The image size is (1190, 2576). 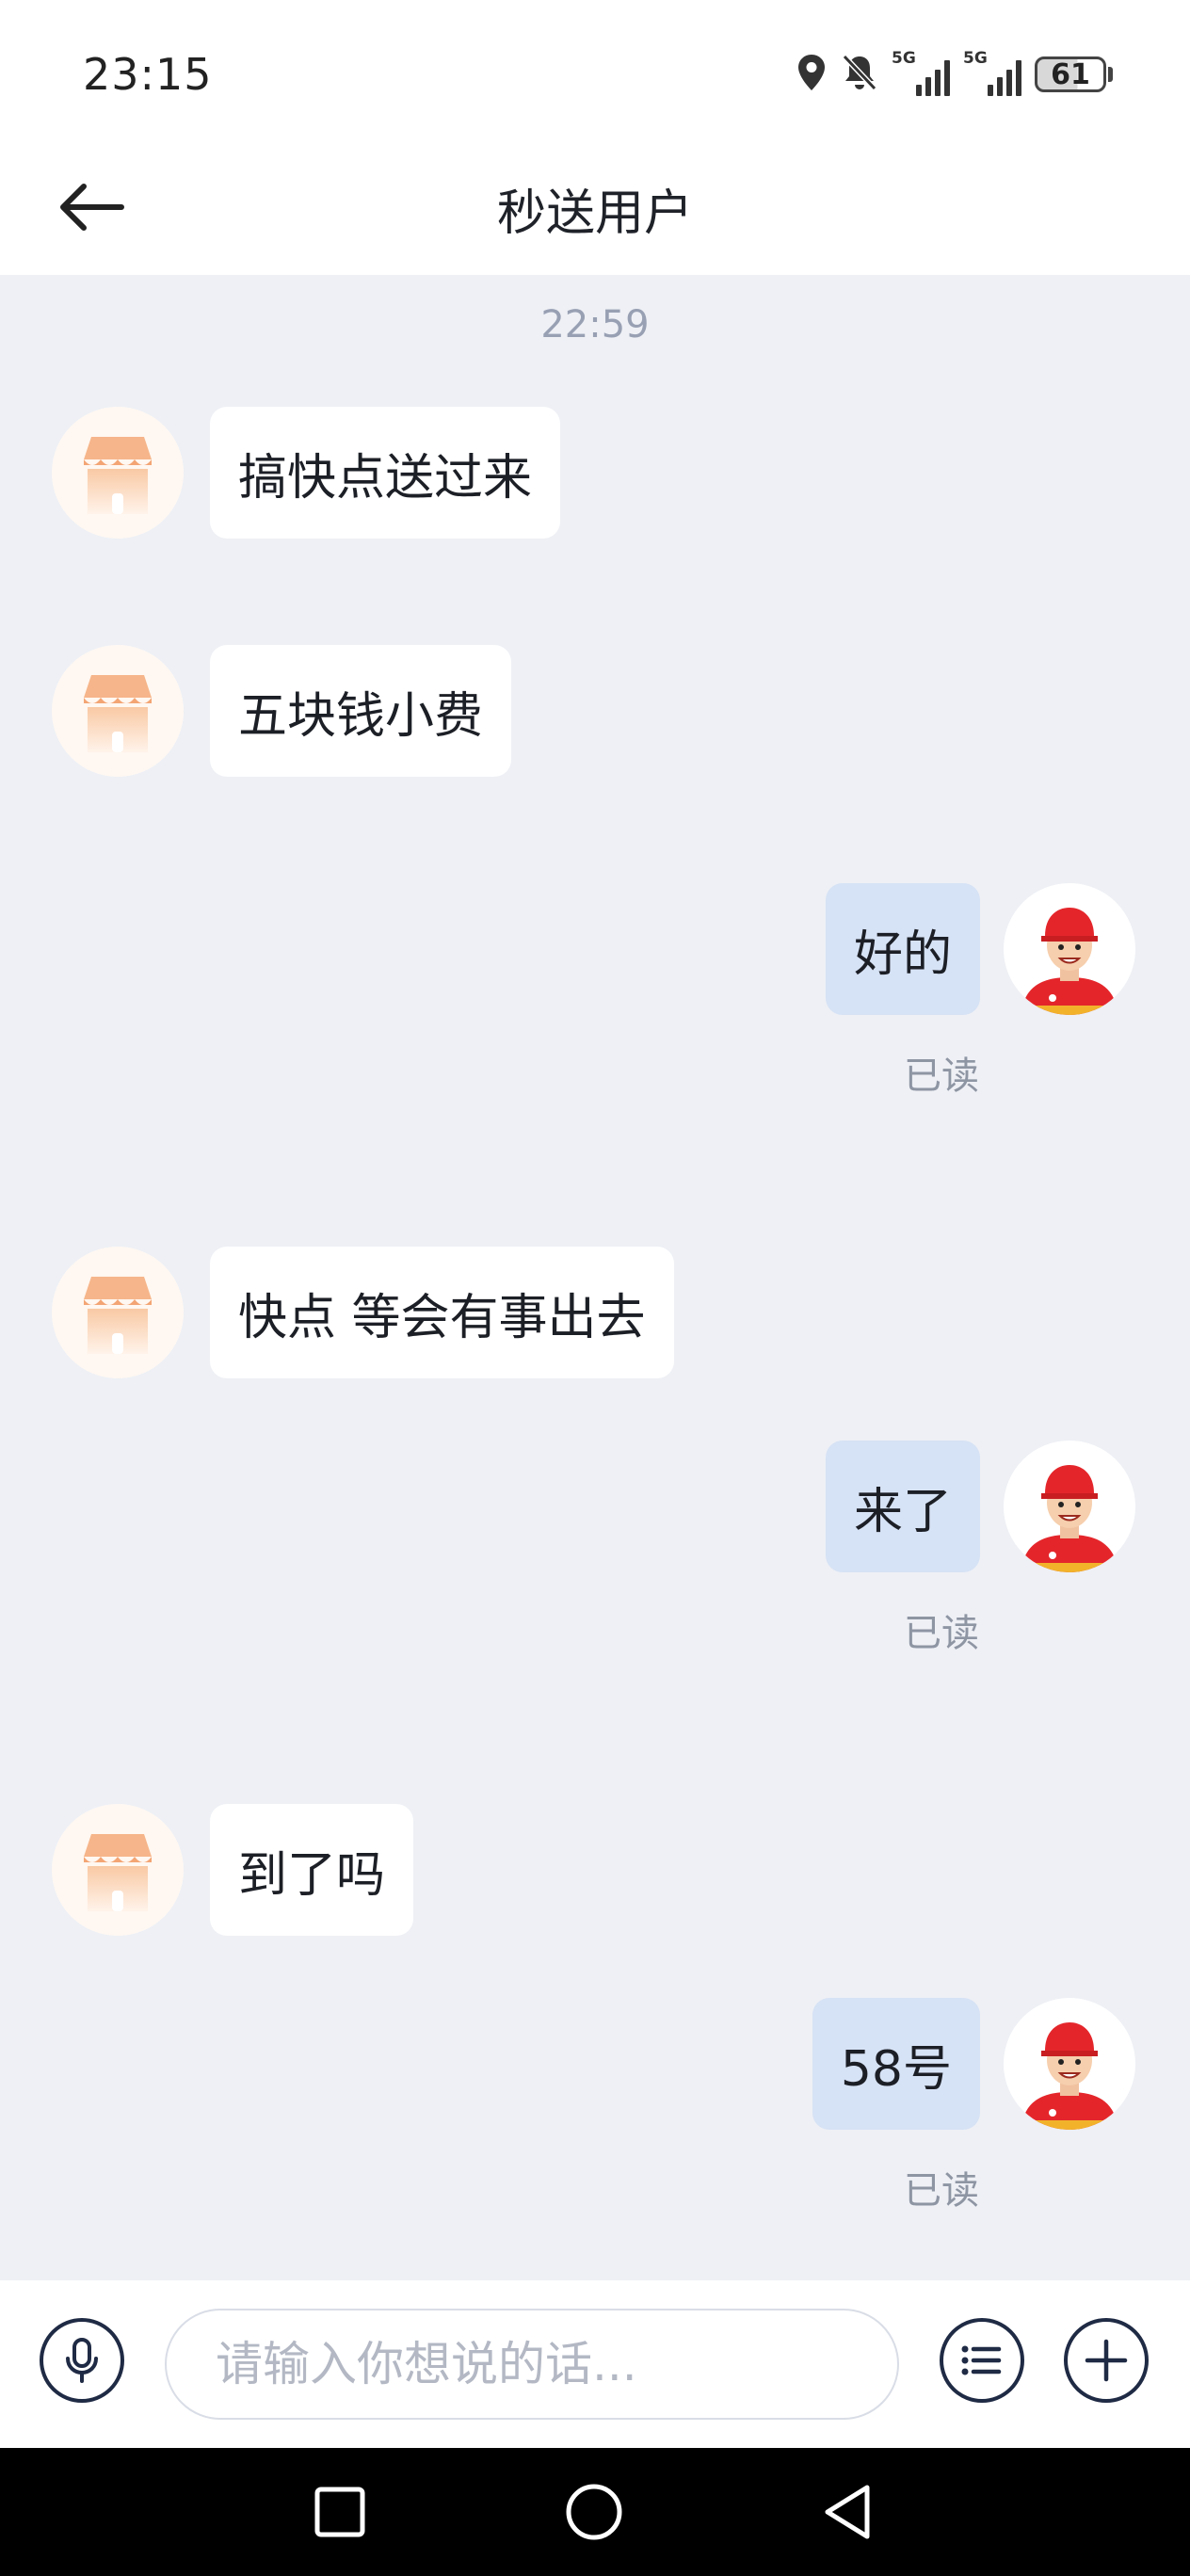 I want to click on more-options-button, so click(x=1106, y=2360).